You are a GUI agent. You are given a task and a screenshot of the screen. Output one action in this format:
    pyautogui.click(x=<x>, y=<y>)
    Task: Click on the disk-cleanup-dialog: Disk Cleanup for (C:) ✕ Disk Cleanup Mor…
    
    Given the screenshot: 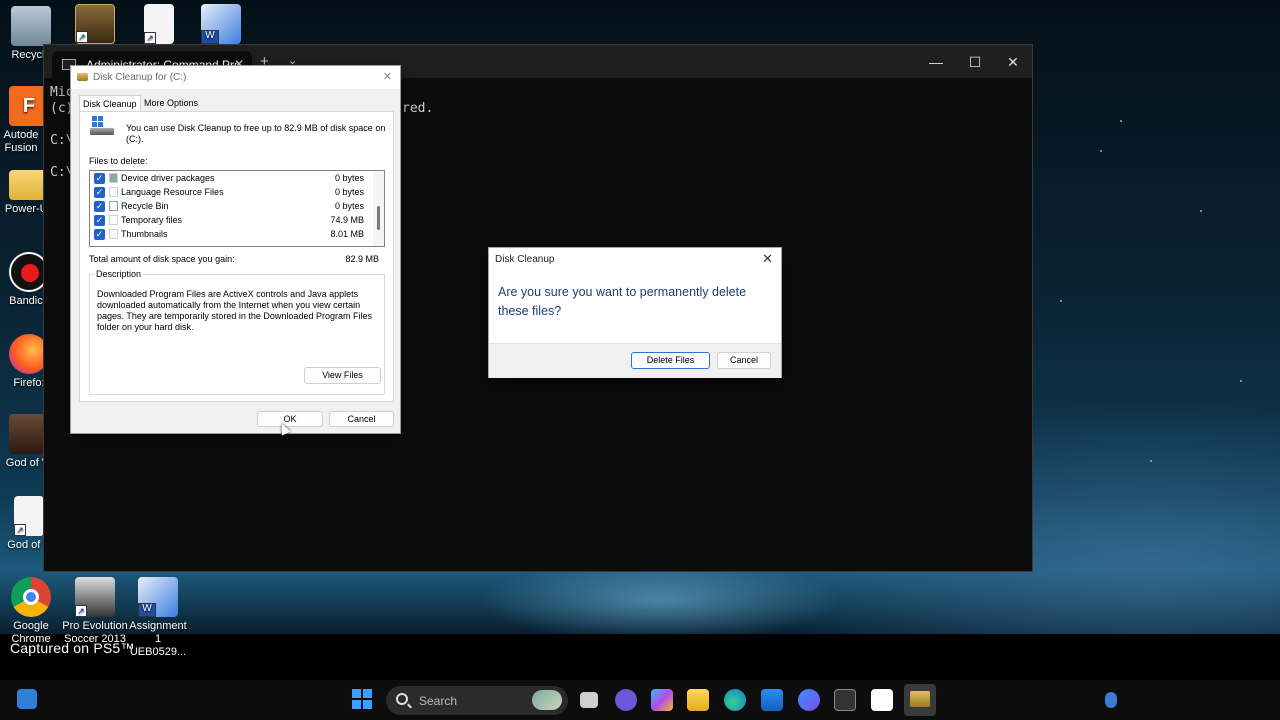 What is the action you would take?
    pyautogui.click(x=235, y=249)
    